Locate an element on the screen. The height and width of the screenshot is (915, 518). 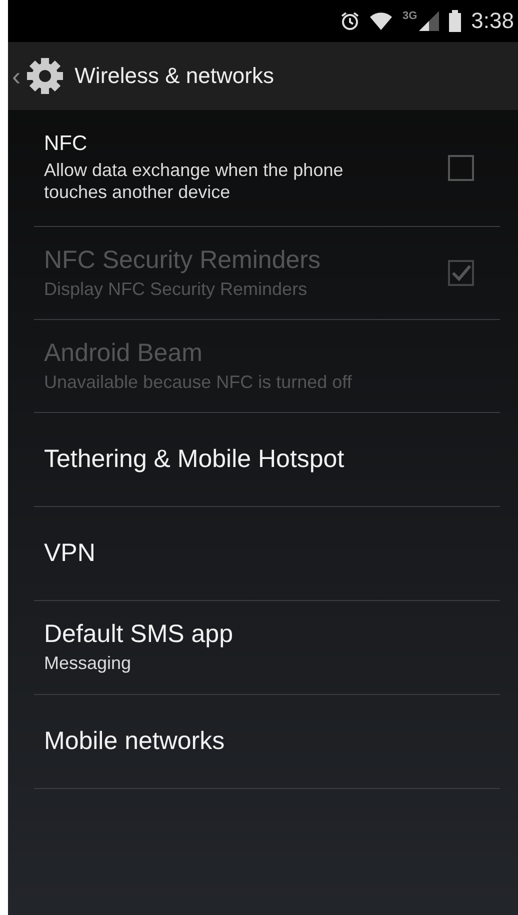
screen-title: Wireless & networks is located at coordinates (174, 76).